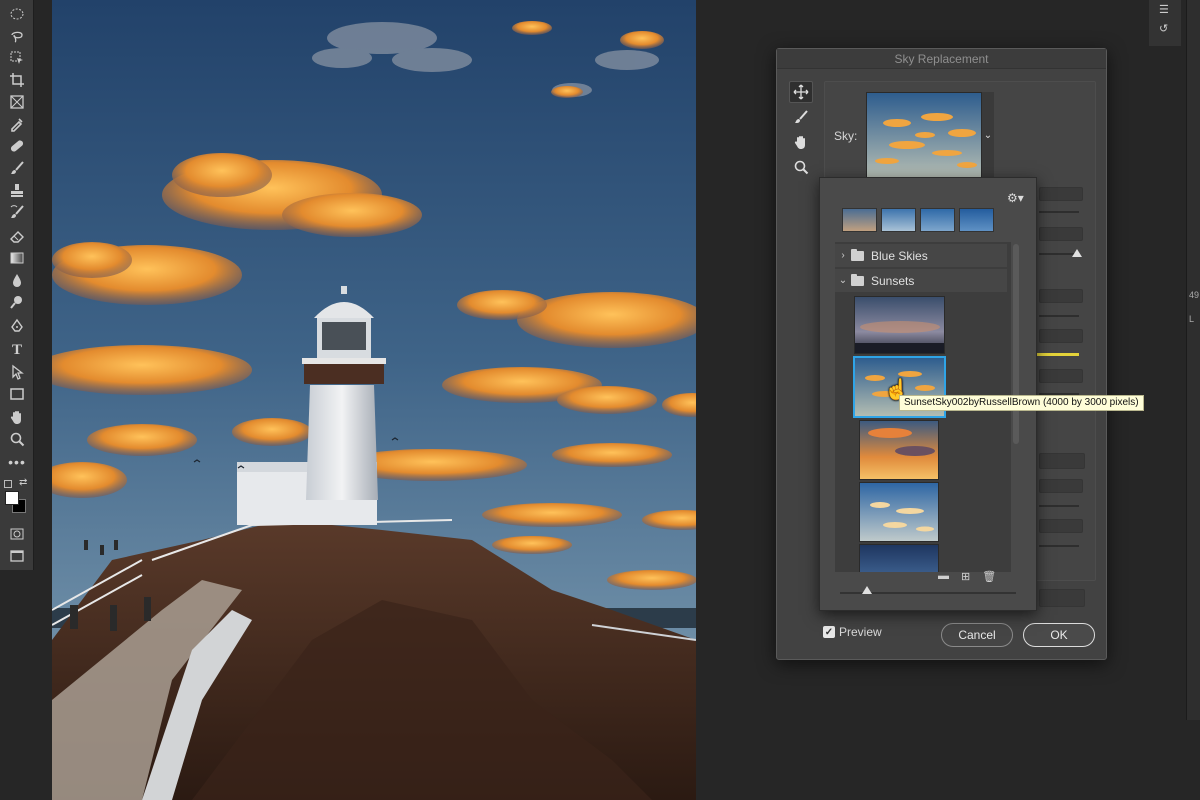 The height and width of the screenshot is (800, 1200). What do you see at coordinates (893, 280) in the screenshot?
I see `folder-label: Sunsets` at bounding box center [893, 280].